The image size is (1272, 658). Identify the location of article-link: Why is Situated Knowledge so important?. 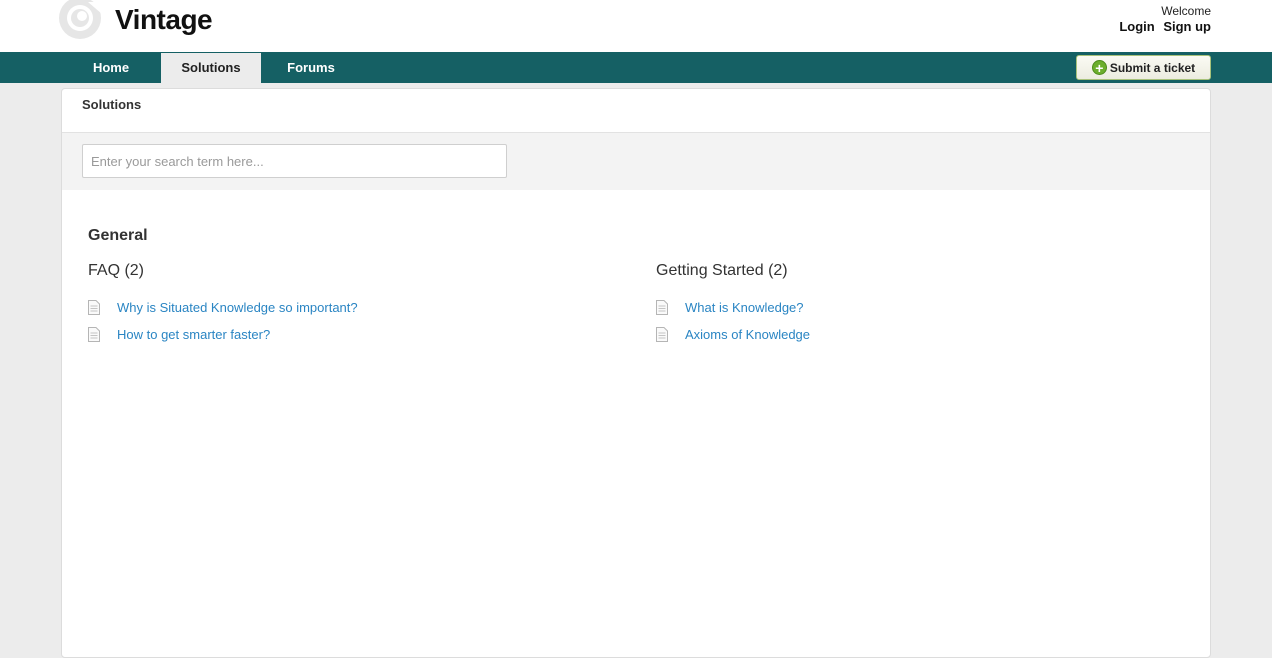
(237, 307).